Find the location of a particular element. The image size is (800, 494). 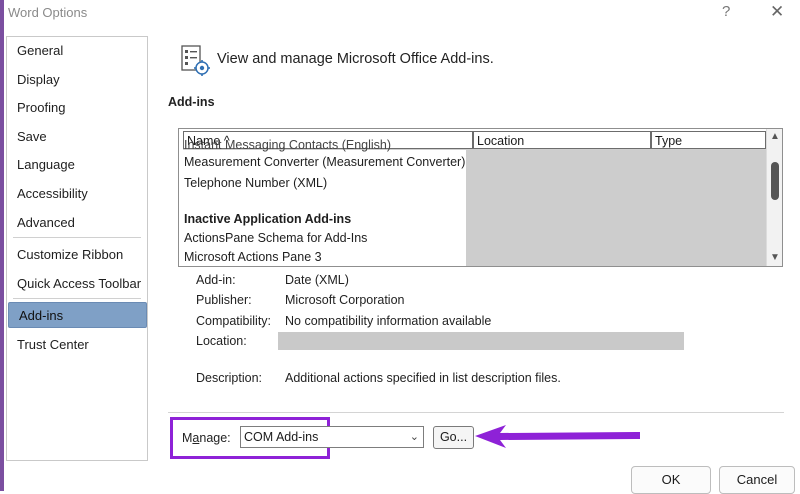

manage-select-value: COM Add-ins is located at coordinates (281, 437).